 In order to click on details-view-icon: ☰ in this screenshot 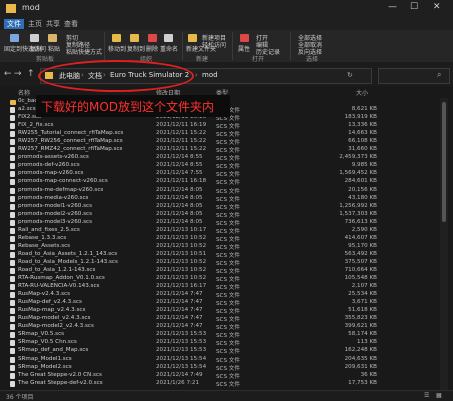, I will do `click(426, 395)`.